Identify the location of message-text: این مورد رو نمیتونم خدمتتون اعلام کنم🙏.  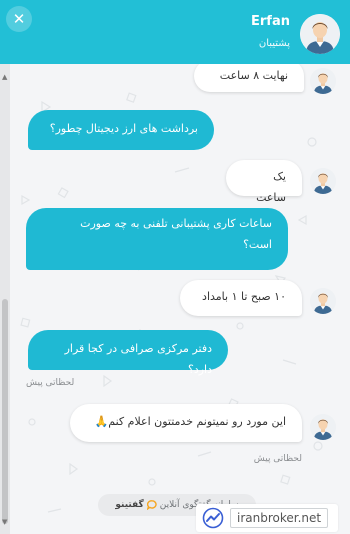
(190, 421).